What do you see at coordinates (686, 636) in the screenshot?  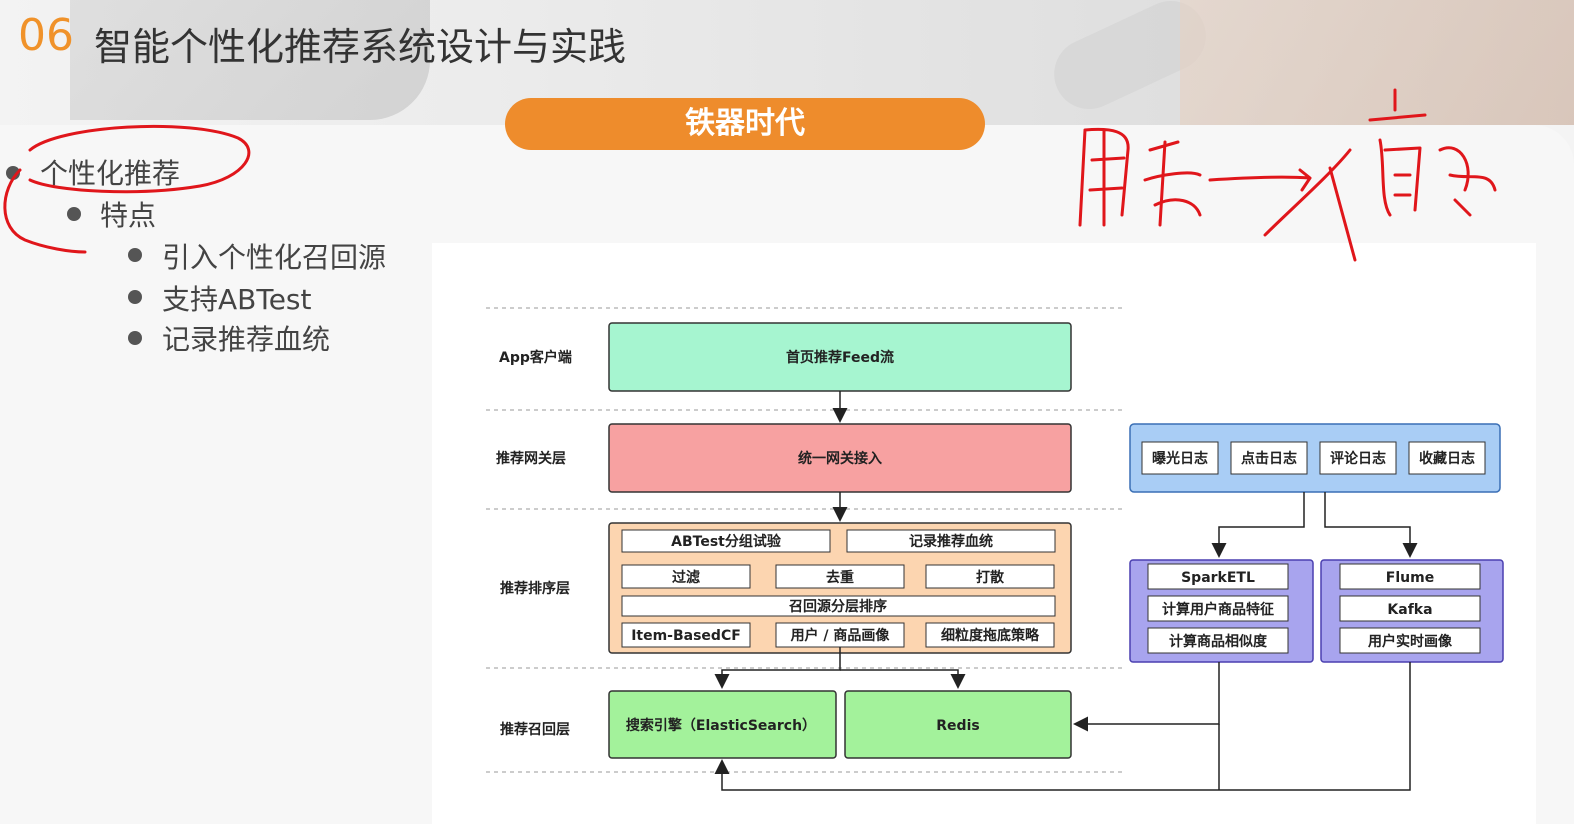 I see `rank-box-itemcf-label: Item-BasedCF` at bounding box center [686, 636].